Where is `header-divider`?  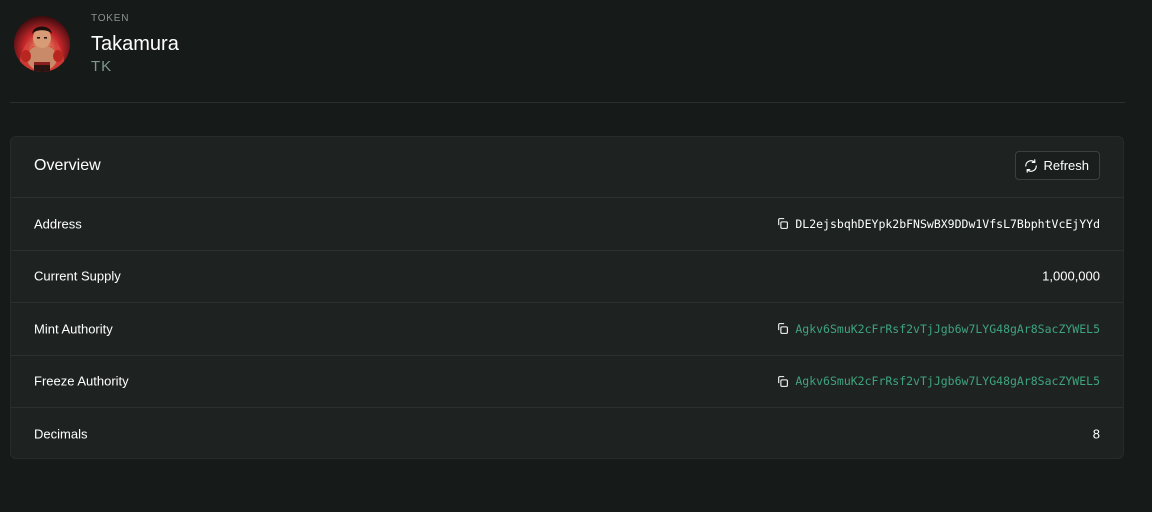
header-divider is located at coordinates (567, 102).